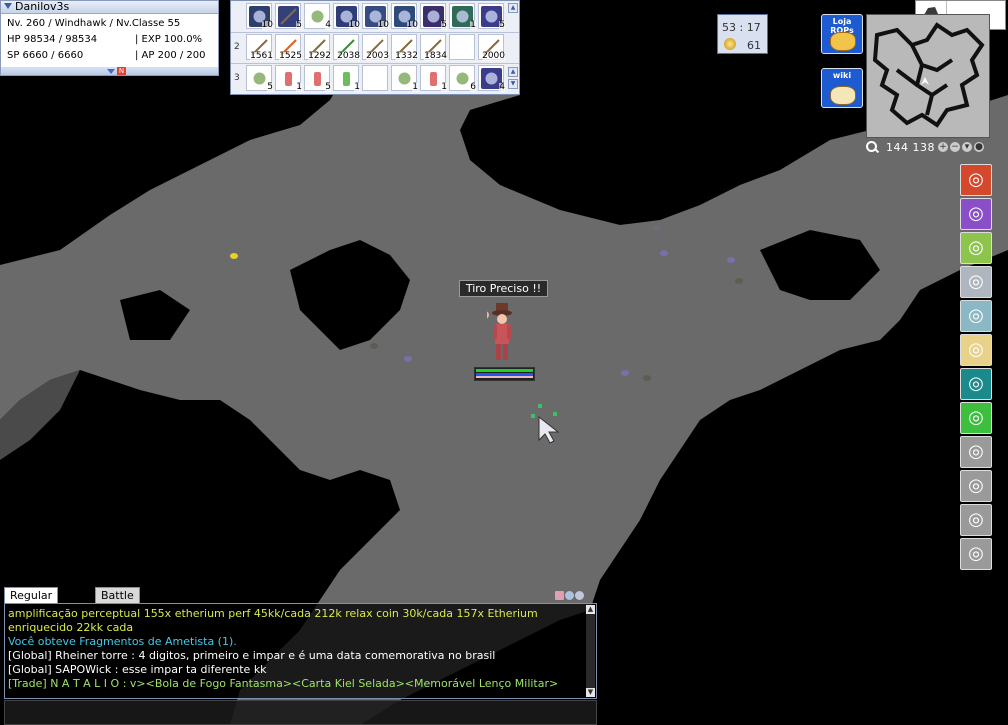 The height and width of the screenshot is (725, 1008). Describe the element at coordinates (328, 25) in the screenshot. I see `item-count: 4` at that location.